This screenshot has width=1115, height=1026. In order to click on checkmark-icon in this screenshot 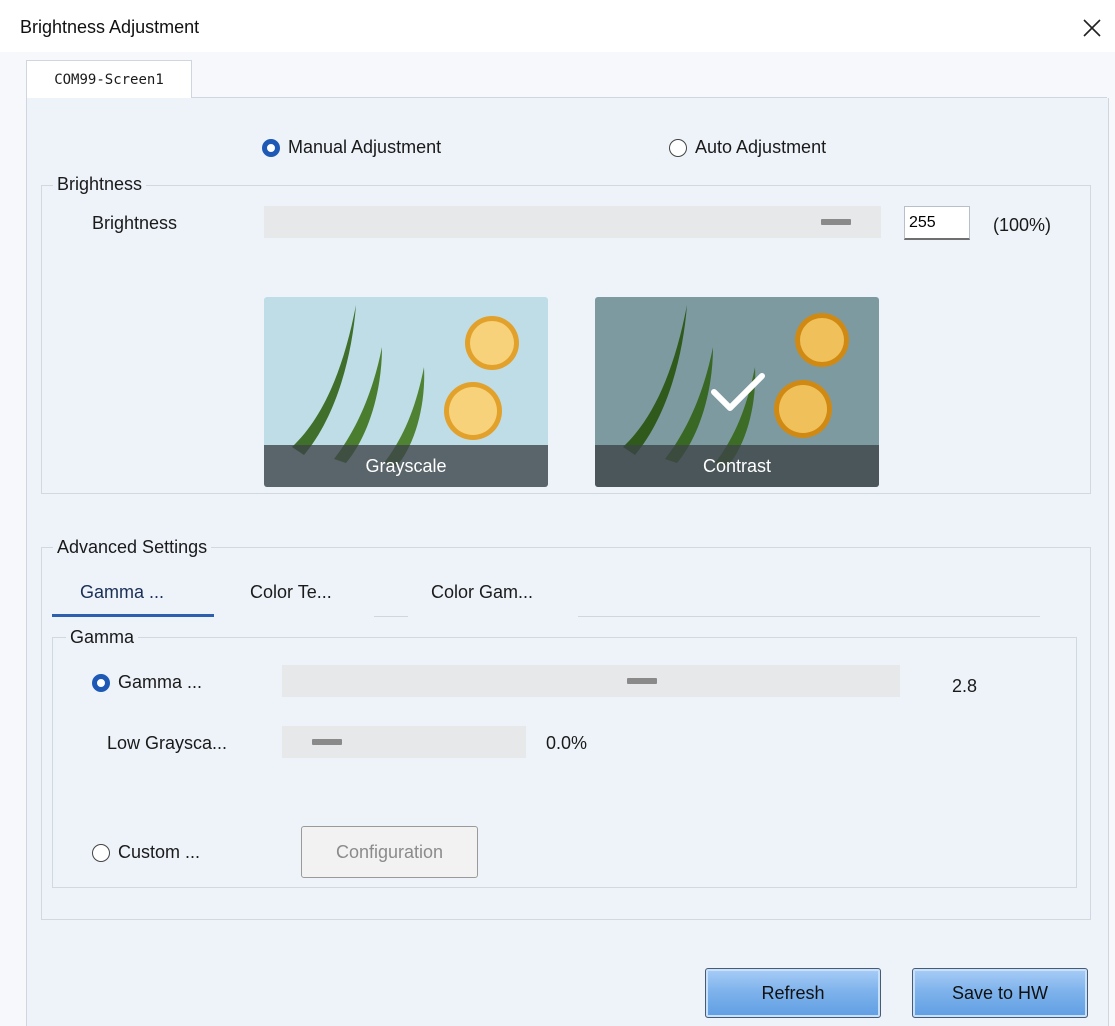, I will do `click(738, 392)`.